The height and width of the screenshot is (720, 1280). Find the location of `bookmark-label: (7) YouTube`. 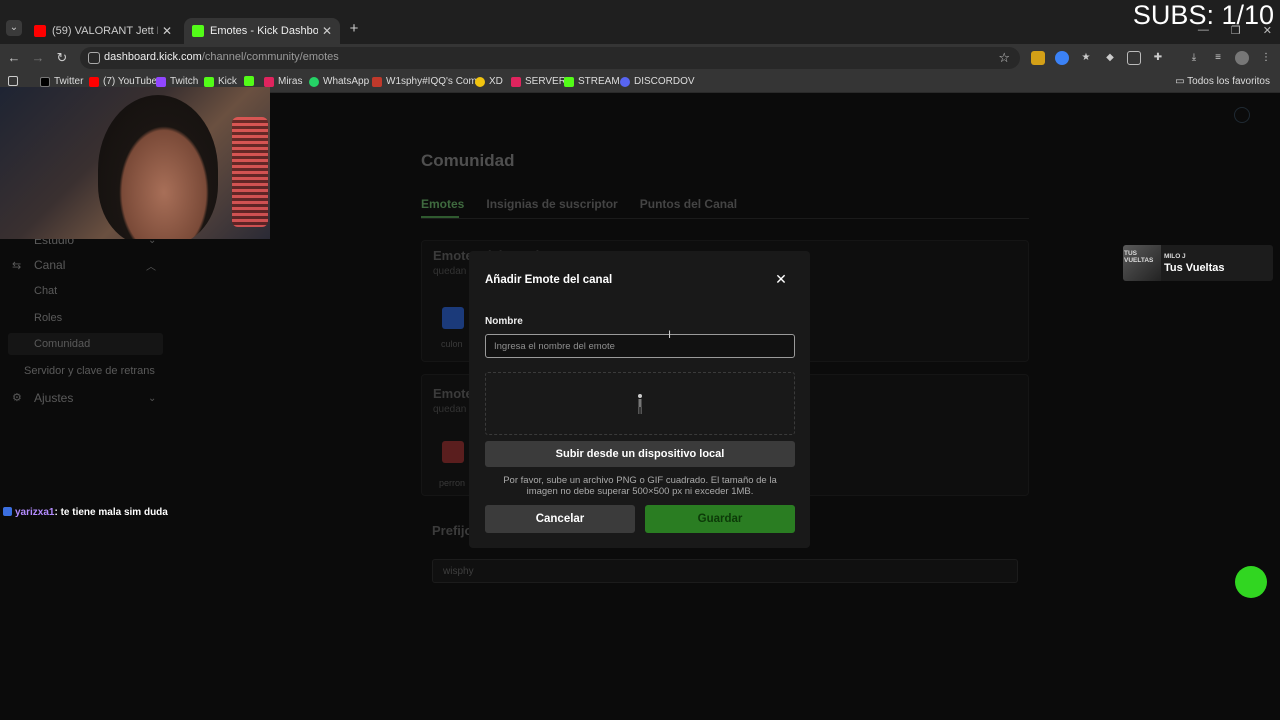

bookmark-label: (7) YouTube is located at coordinates (130, 81).